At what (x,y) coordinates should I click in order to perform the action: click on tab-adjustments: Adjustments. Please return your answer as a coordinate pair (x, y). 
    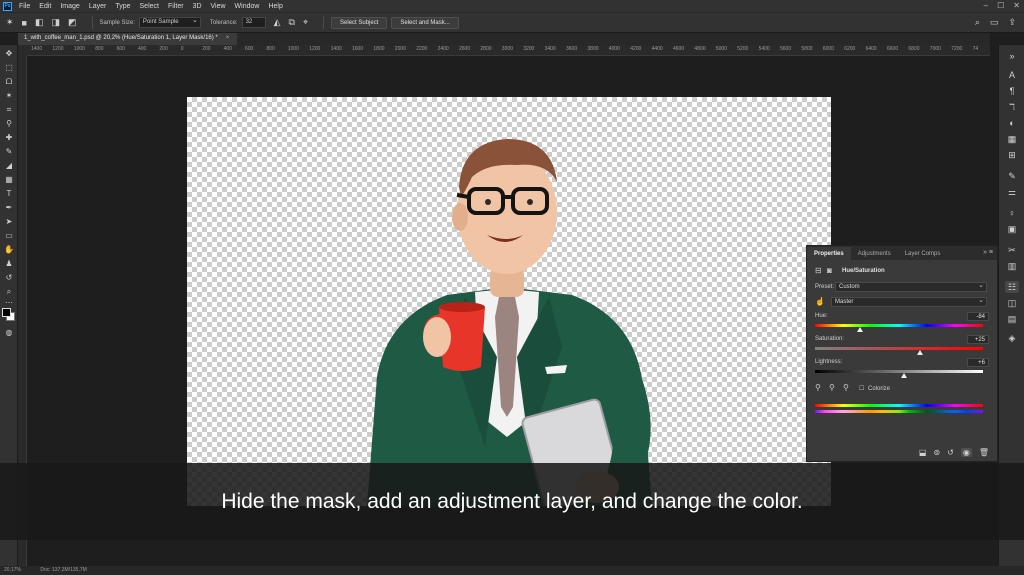
    Looking at the image, I should click on (874, 255).